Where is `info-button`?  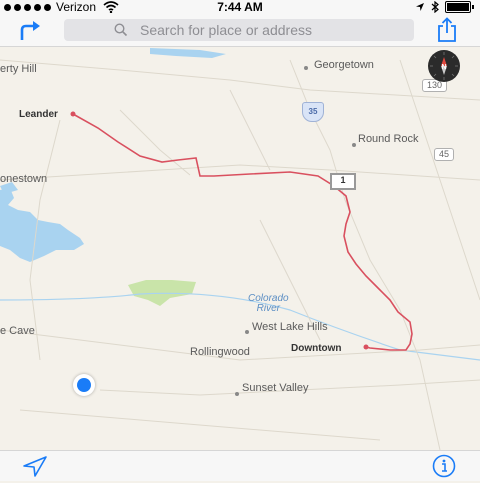 info-button is located at coordinates (444, 466).